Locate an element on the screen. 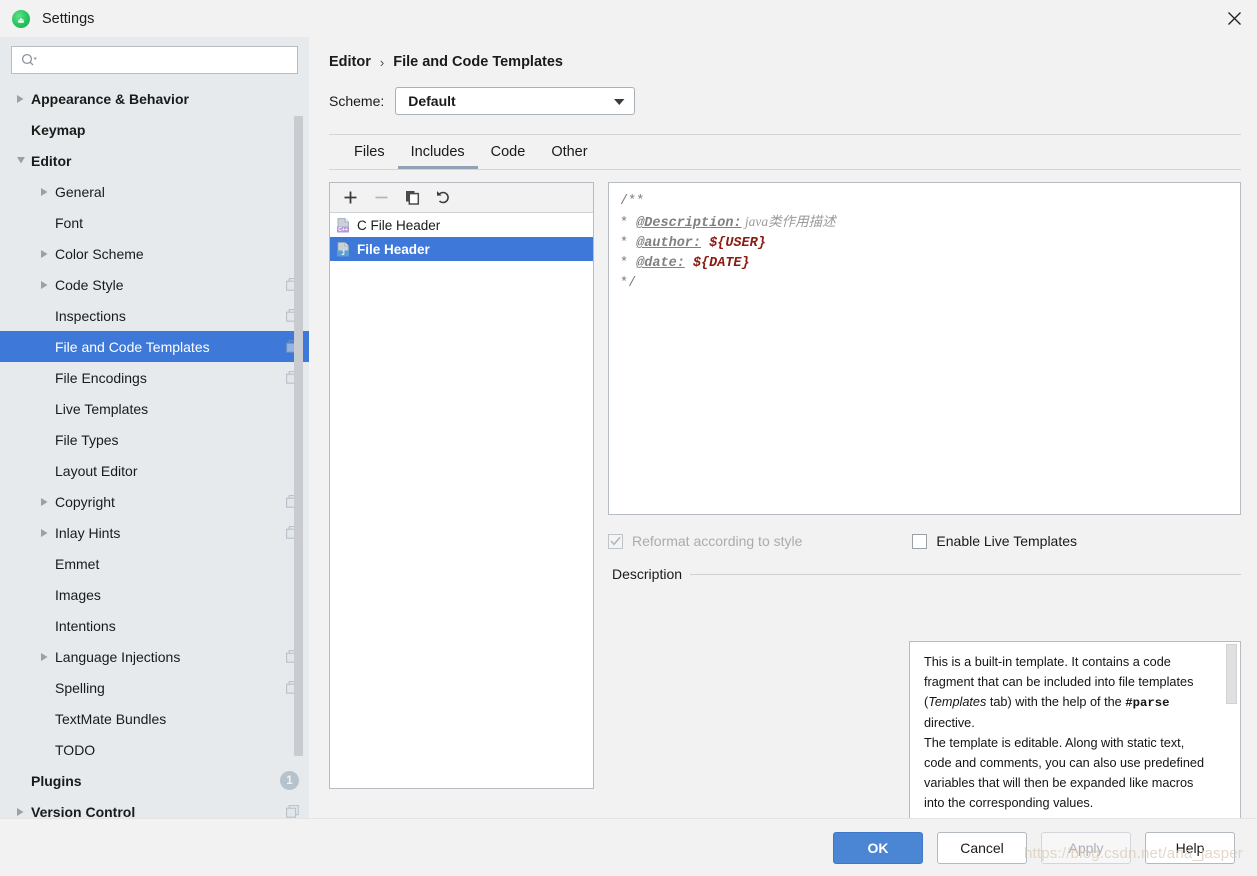 Image resolution: width=1257 pixels, height=876 pixels. cpp-file-icon: C++ is located at coordinates (343, 225).